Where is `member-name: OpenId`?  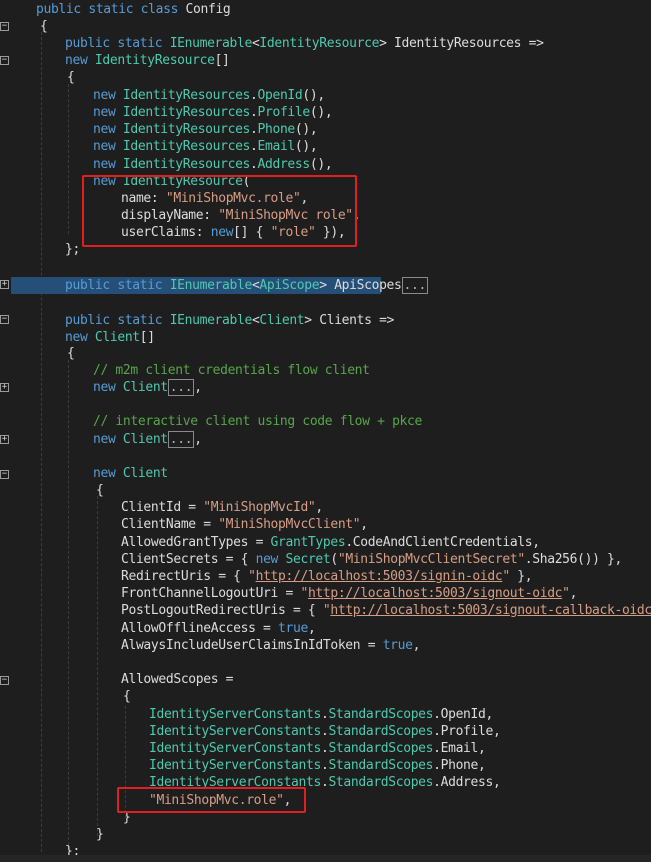 member-name: OpenId is located at coordinates (280, 95).